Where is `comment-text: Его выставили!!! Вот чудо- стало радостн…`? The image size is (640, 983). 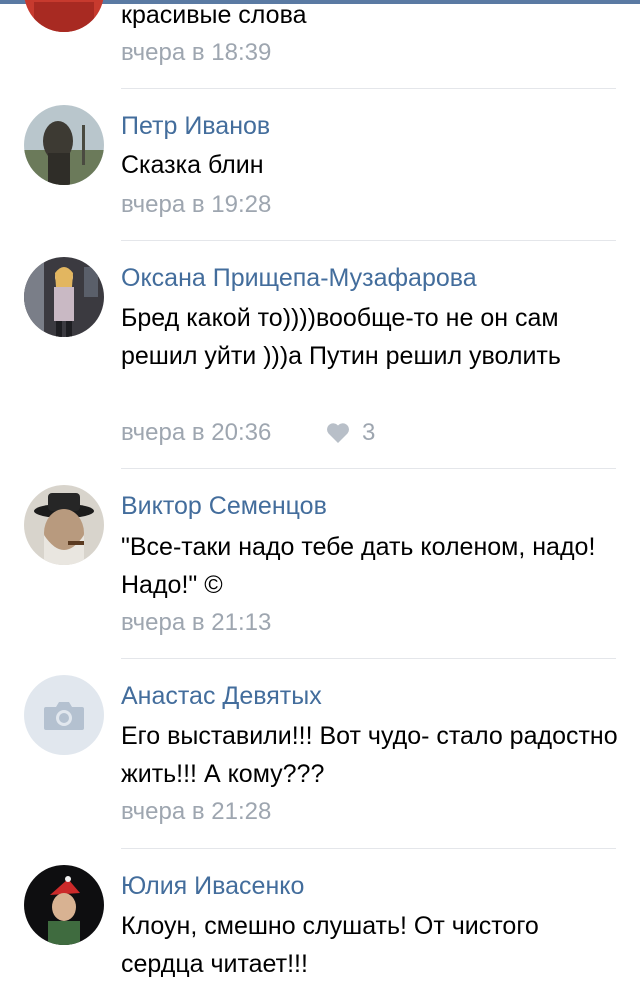 comment-text: Его выставили!!! Вот чудо- стало радостн… is located at coordinates (369, 755).